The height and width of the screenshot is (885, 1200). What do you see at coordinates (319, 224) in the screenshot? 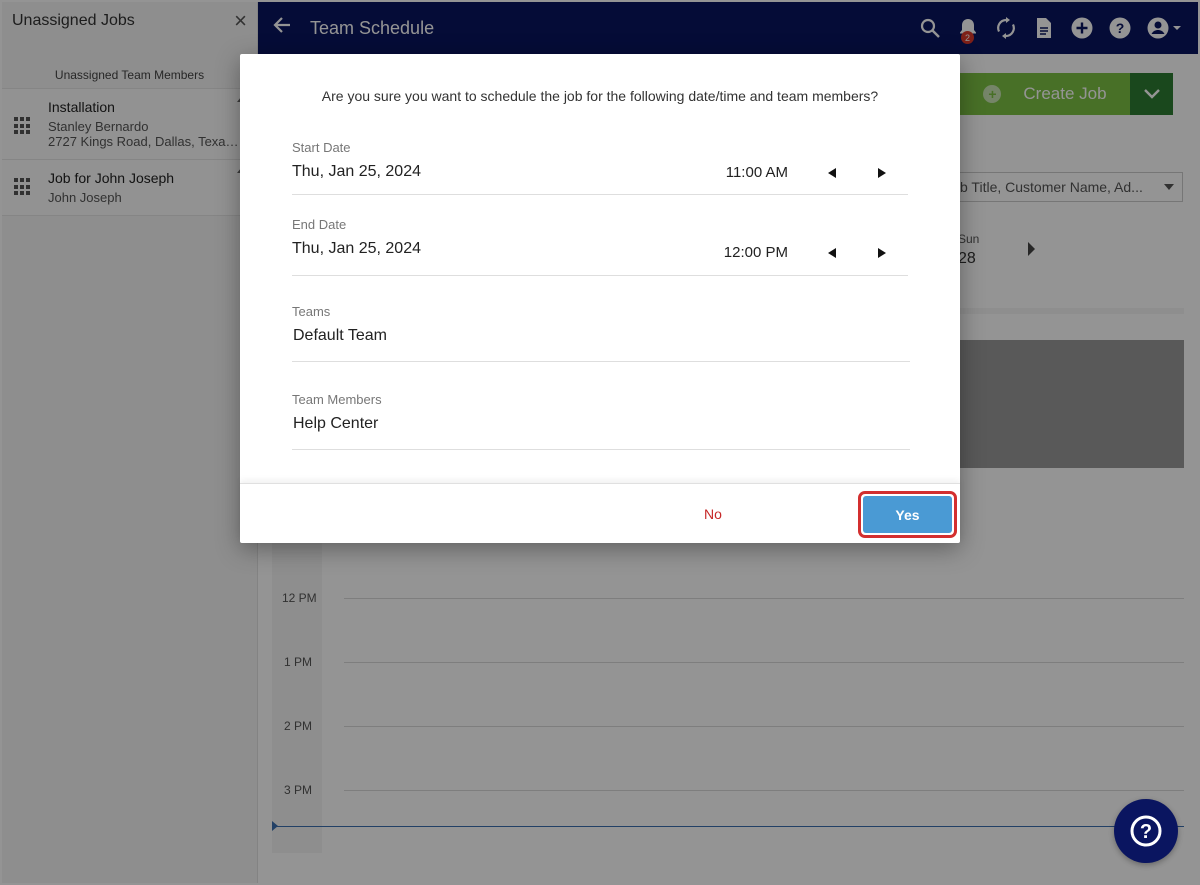
I see `end-date-label: End Date` at bounding box center [319, 224].